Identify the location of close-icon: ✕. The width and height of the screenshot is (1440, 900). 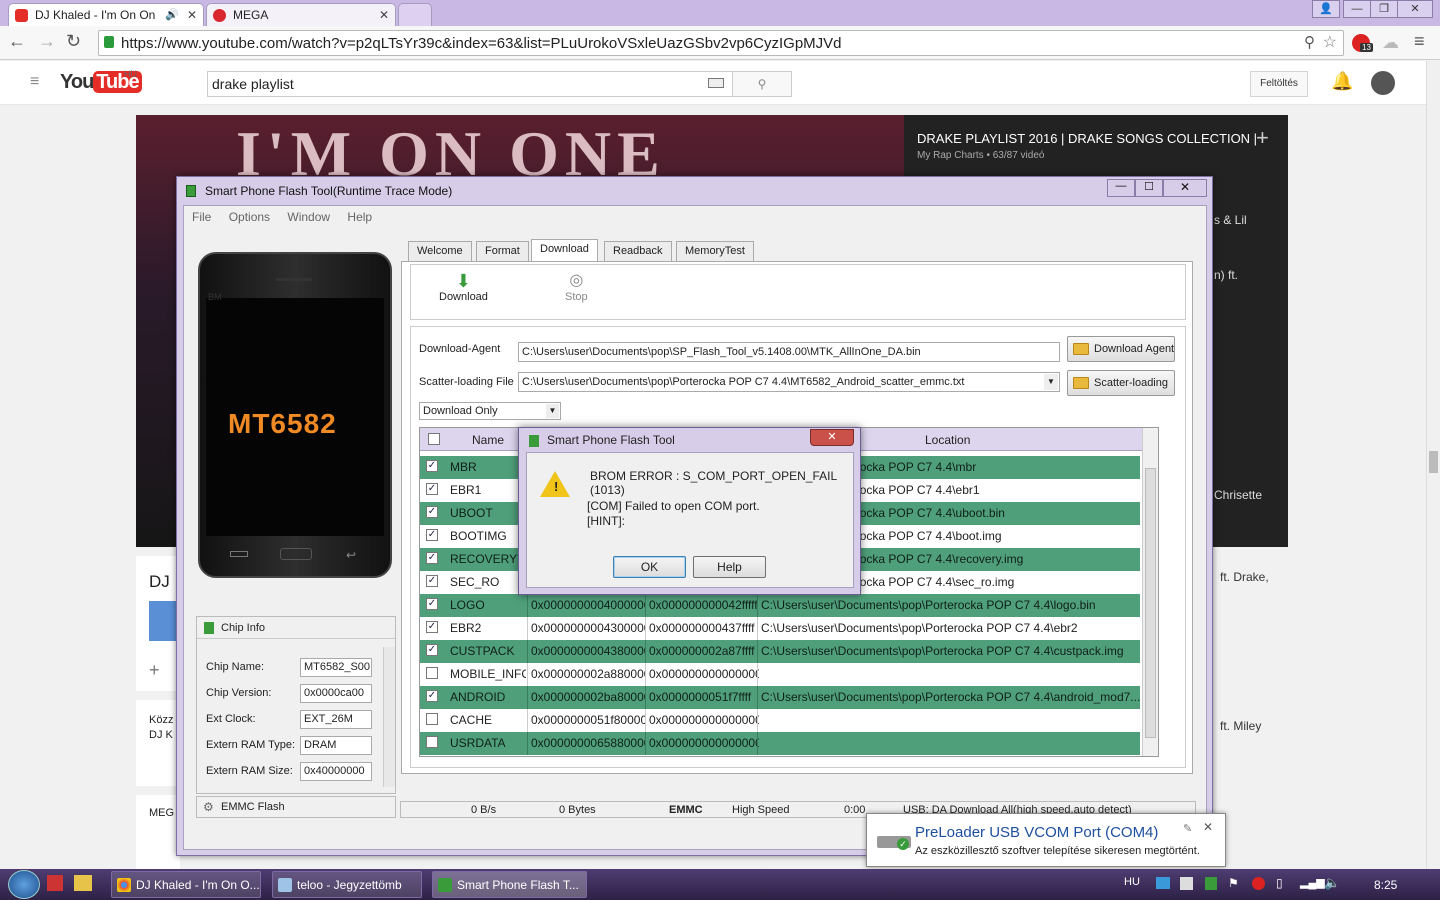
(1208, 827).